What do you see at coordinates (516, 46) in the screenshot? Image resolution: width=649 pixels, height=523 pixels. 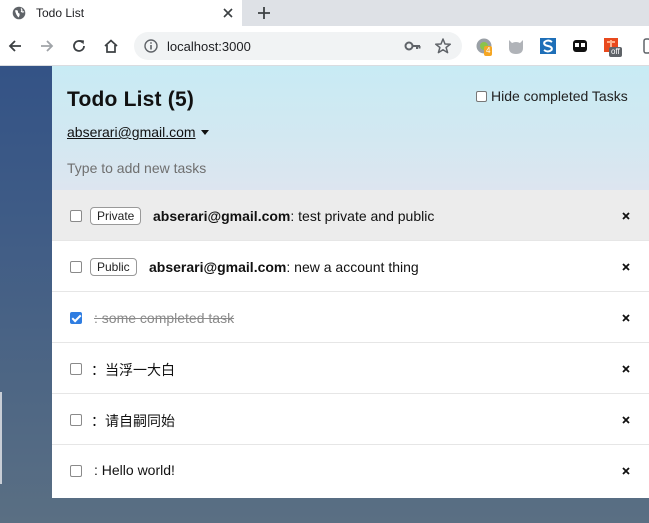 I see `extension-cat-icon` at bounding box center [516, 46].